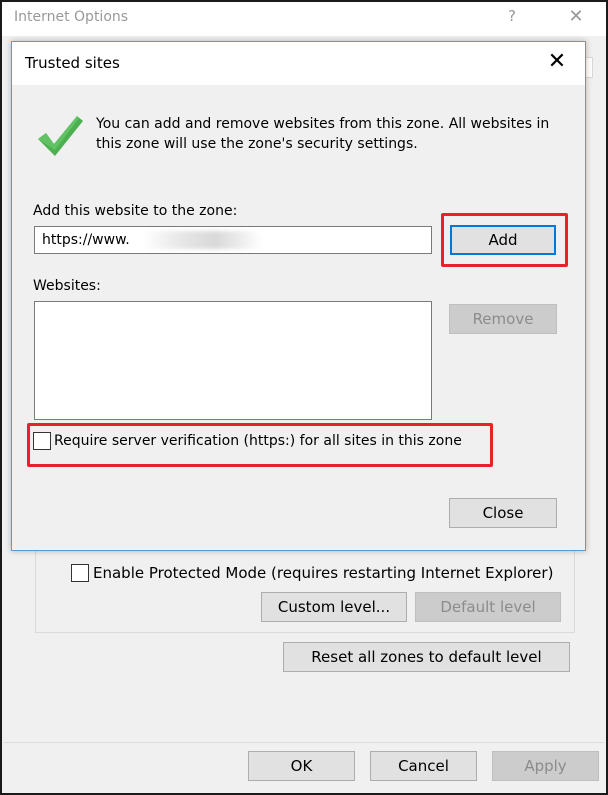 Image resolution: width=608 pixels, height=795 pixels. I want to click on reset-all-zones-button: Reset all zones to default level, so click(426, 657).